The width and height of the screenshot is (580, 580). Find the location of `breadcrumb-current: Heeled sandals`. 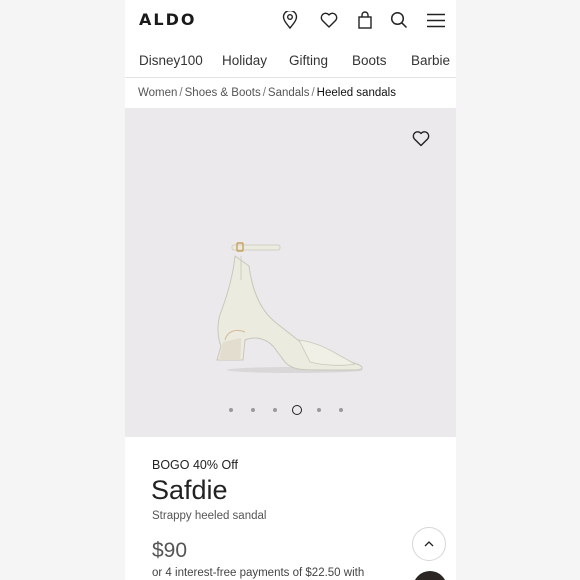

breadcrumb-current: Heeled sandals is located at coordinates (356, 93).